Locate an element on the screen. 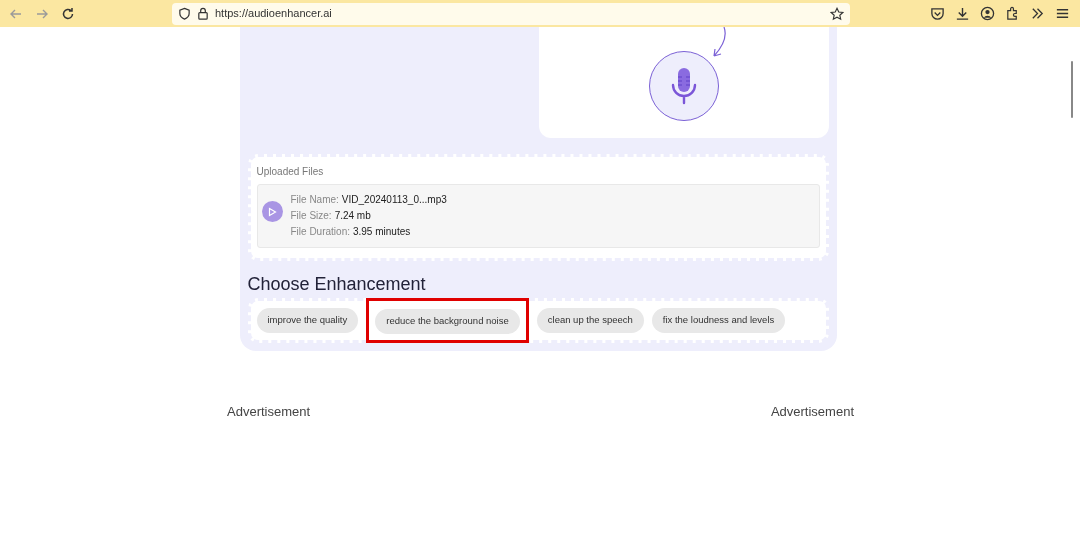 The width and height of the screenshot is (1080, 542). enhancement-option: clean up the speech is located at coordinates (590, 320).